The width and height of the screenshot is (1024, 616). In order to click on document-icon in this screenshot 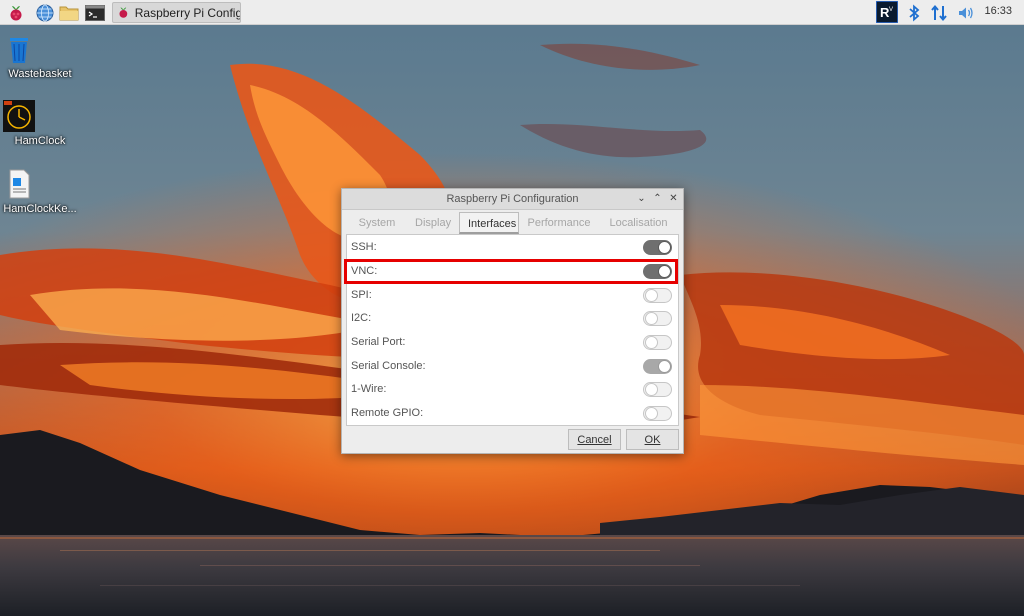, I will do `click(32, 184)`.